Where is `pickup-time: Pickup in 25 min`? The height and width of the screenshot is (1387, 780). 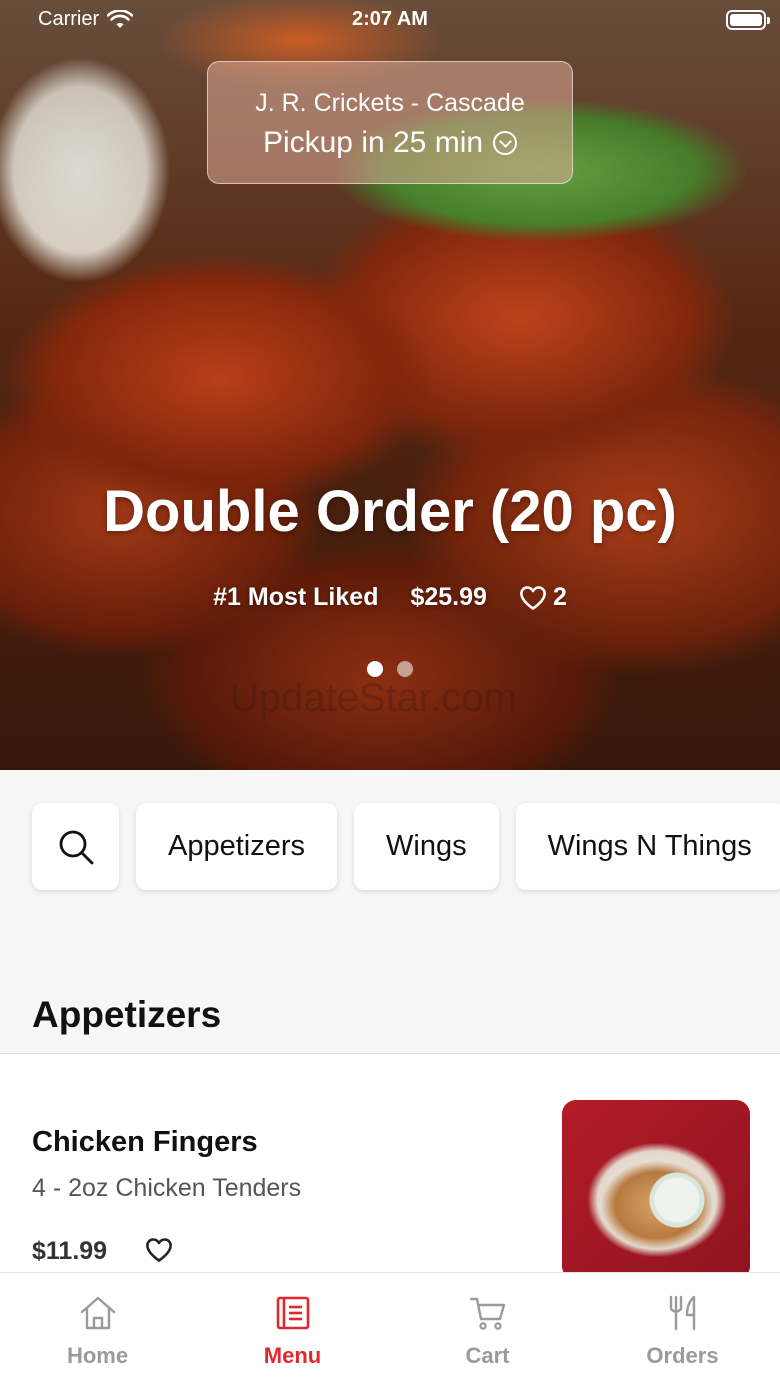
pickup-time: Pickup in 25 min is located at coordinates (373, 142).